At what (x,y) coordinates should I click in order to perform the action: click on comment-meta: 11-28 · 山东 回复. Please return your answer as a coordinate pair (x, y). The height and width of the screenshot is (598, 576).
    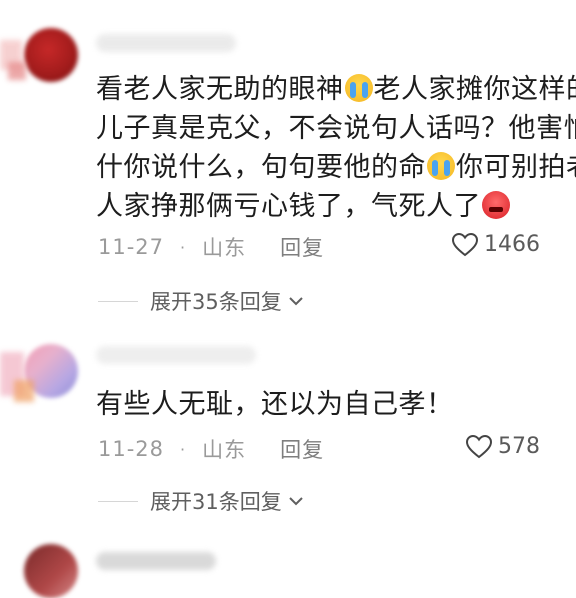
    Looking at the image, I should click on (211, 449).